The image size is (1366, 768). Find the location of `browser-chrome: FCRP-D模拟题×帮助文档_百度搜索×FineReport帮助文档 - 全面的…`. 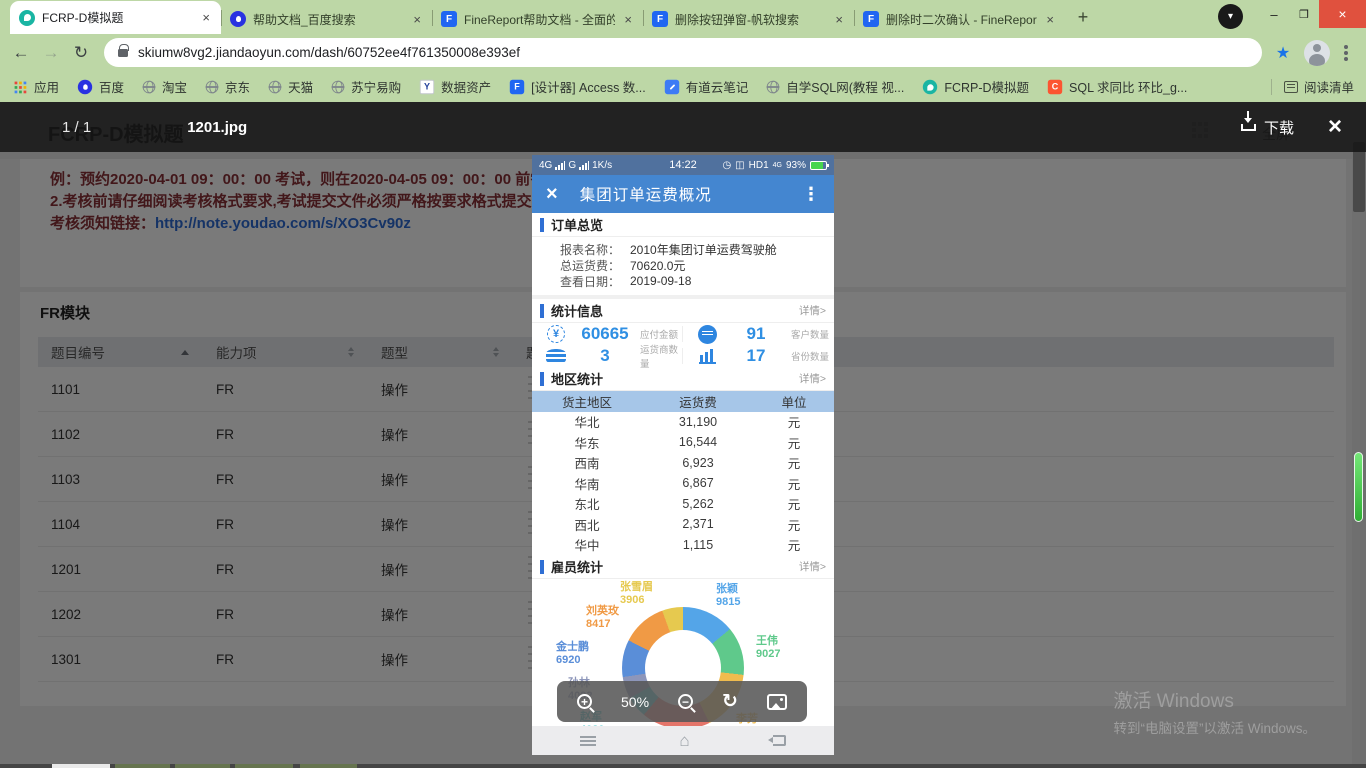

browser-chrome: FCRP-D模拟题×帮助文档_百度搜索×FineReport帮助文档 - 全面的… is located at coordinates (683, 51).